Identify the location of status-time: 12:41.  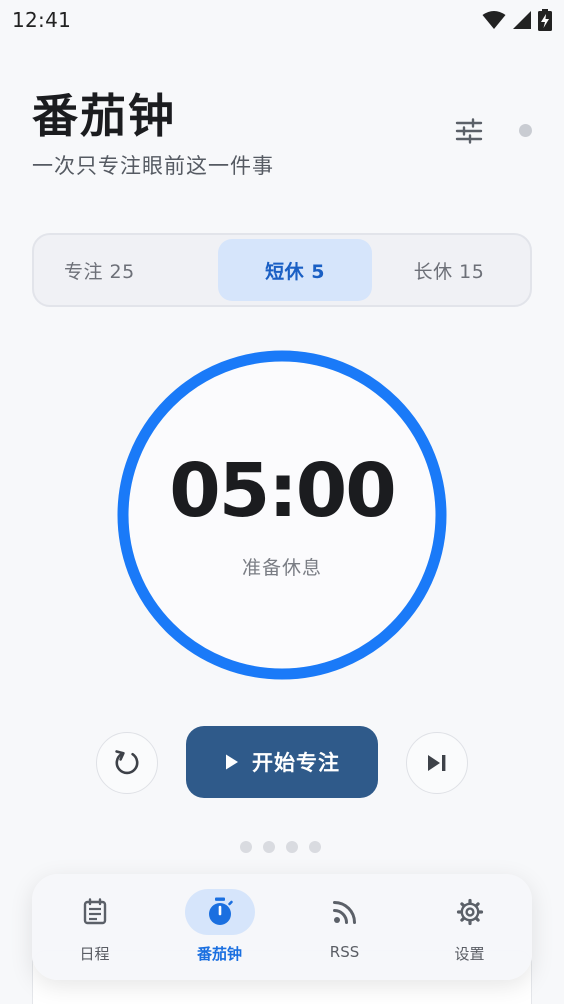
(42, 20).